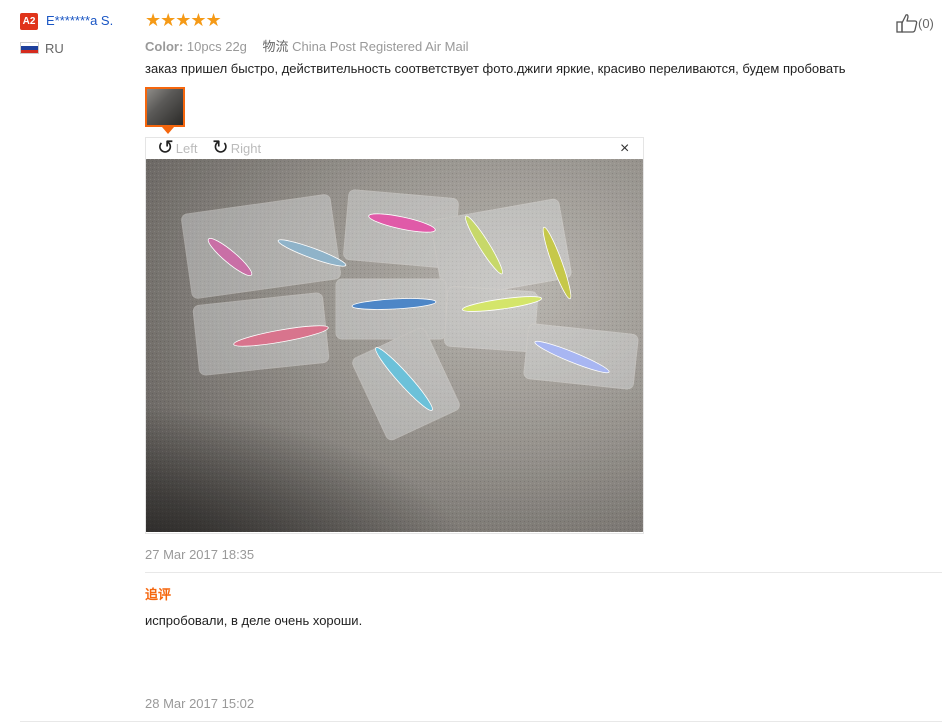 This screenshot has height=727, width=949. What do you see at coordinates (165, 110) in the screenshot?
I see `review-photo-thumbnail` at bounding box center [165, 110].